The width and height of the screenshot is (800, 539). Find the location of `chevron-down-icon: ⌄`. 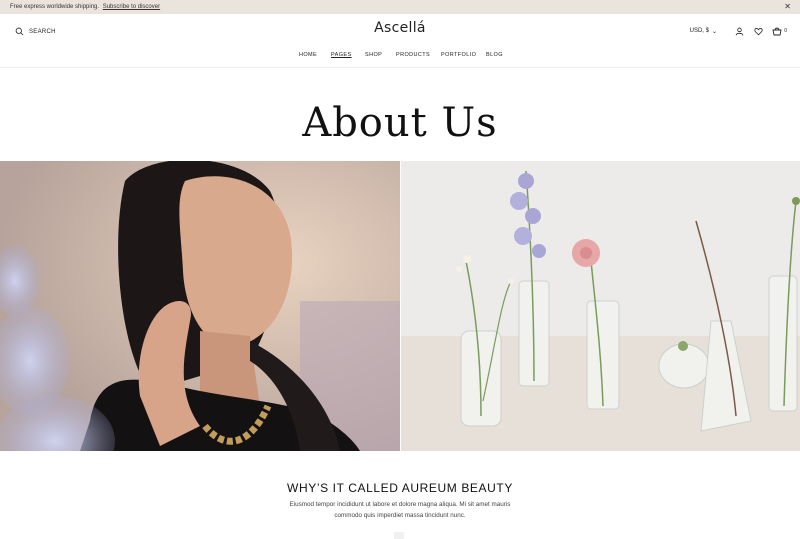

chevron-down-icon: ⌄ is located at coordinates (714, 31).